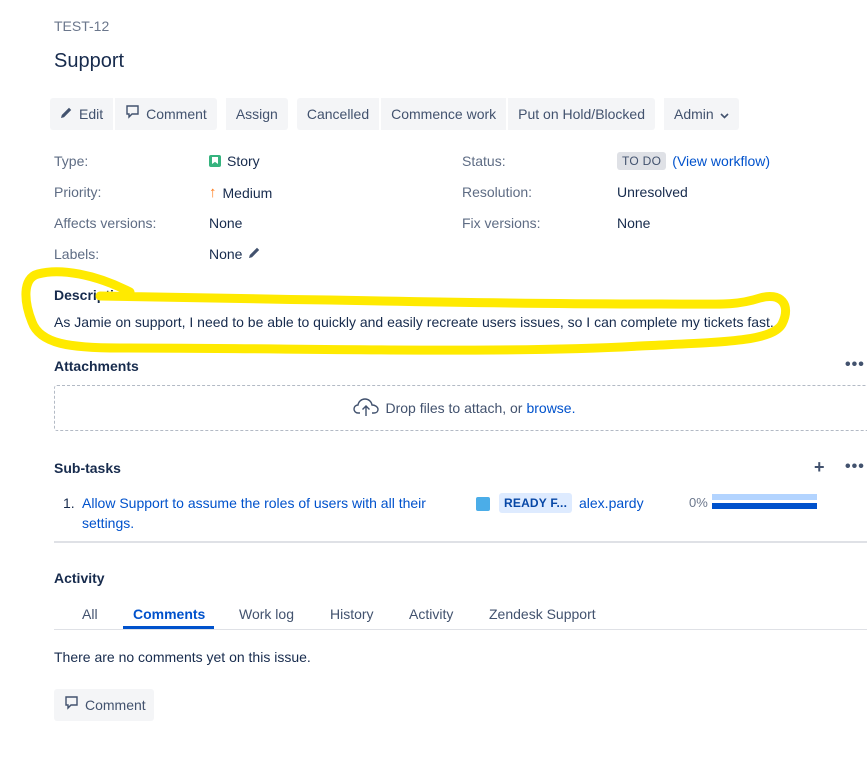 The width and height of the screenshot is (867, 767). I want to click on fix-versions-label: Fix versions:, so click(501, 223).